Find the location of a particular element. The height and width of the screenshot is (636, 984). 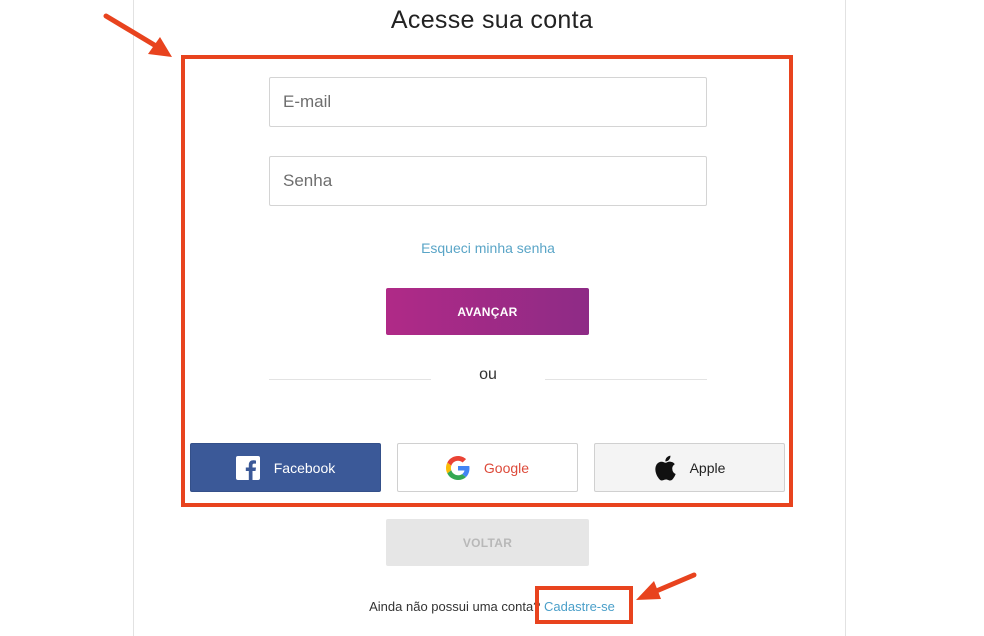

apple-login-button: Apple is located at coordinates (689, 467).